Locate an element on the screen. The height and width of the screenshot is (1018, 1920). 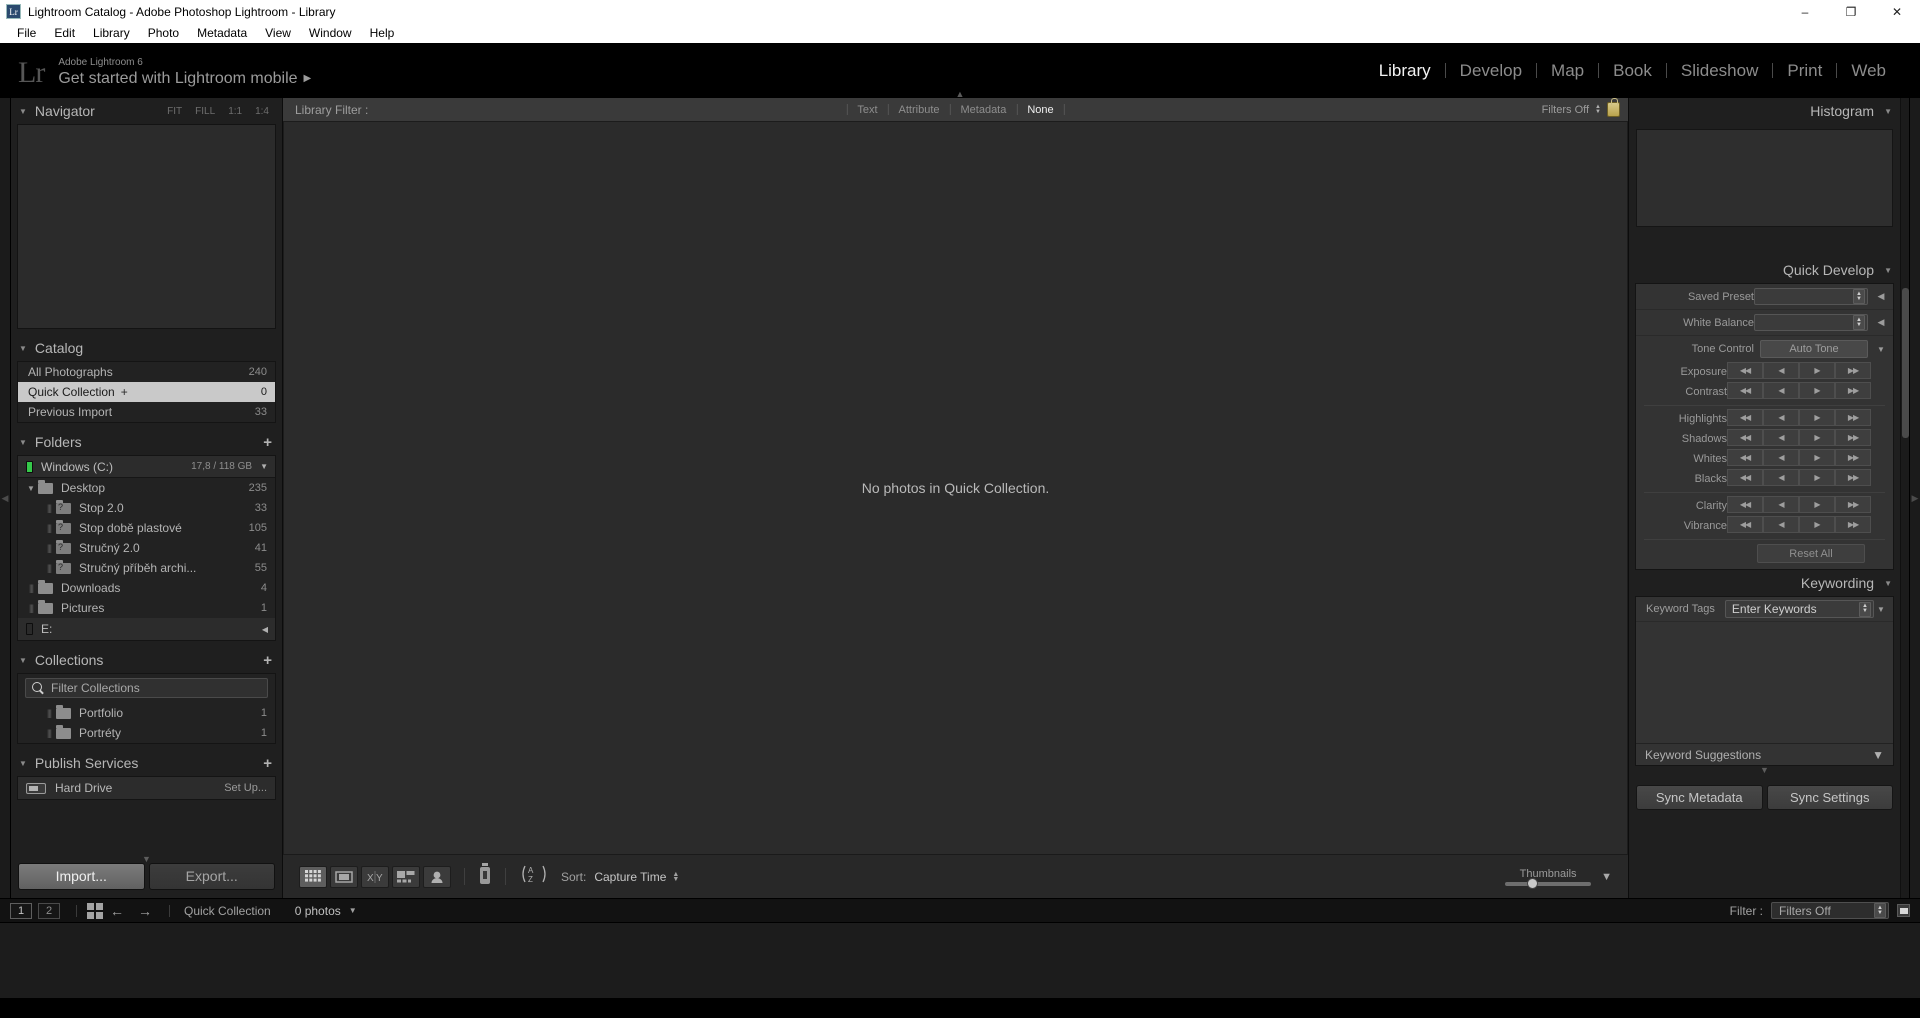
folders-twisty-icon: ▼ is located at coordinates (23, 442).